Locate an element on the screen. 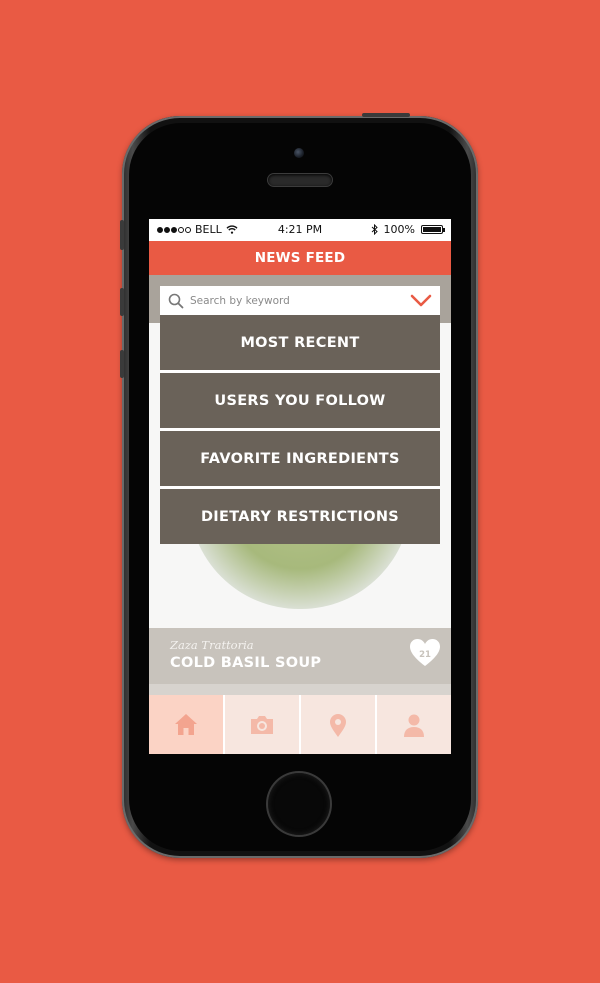 Image resolution: width=600 pixels, height=983 pixels. volume-up-button is located at coordinates (122, 302).